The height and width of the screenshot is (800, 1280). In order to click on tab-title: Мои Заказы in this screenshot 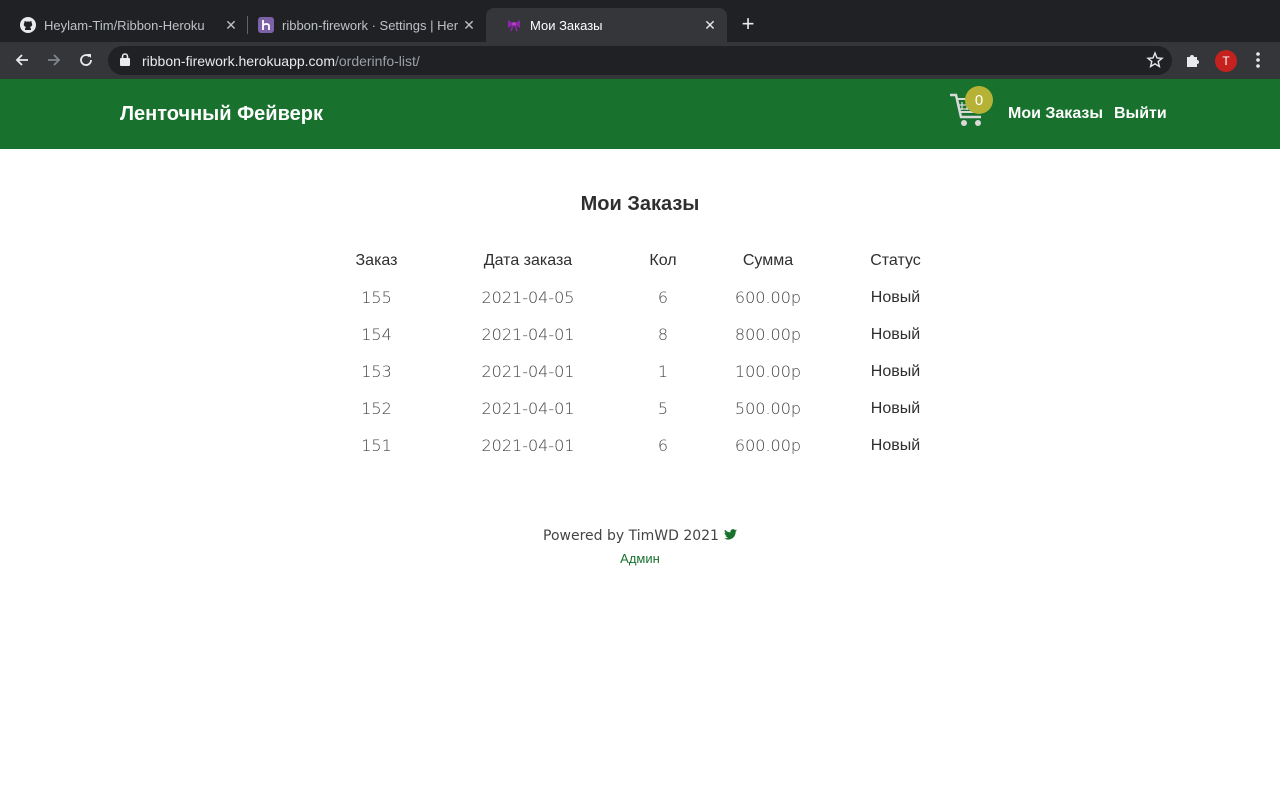, I will do `click(566, 25)`.